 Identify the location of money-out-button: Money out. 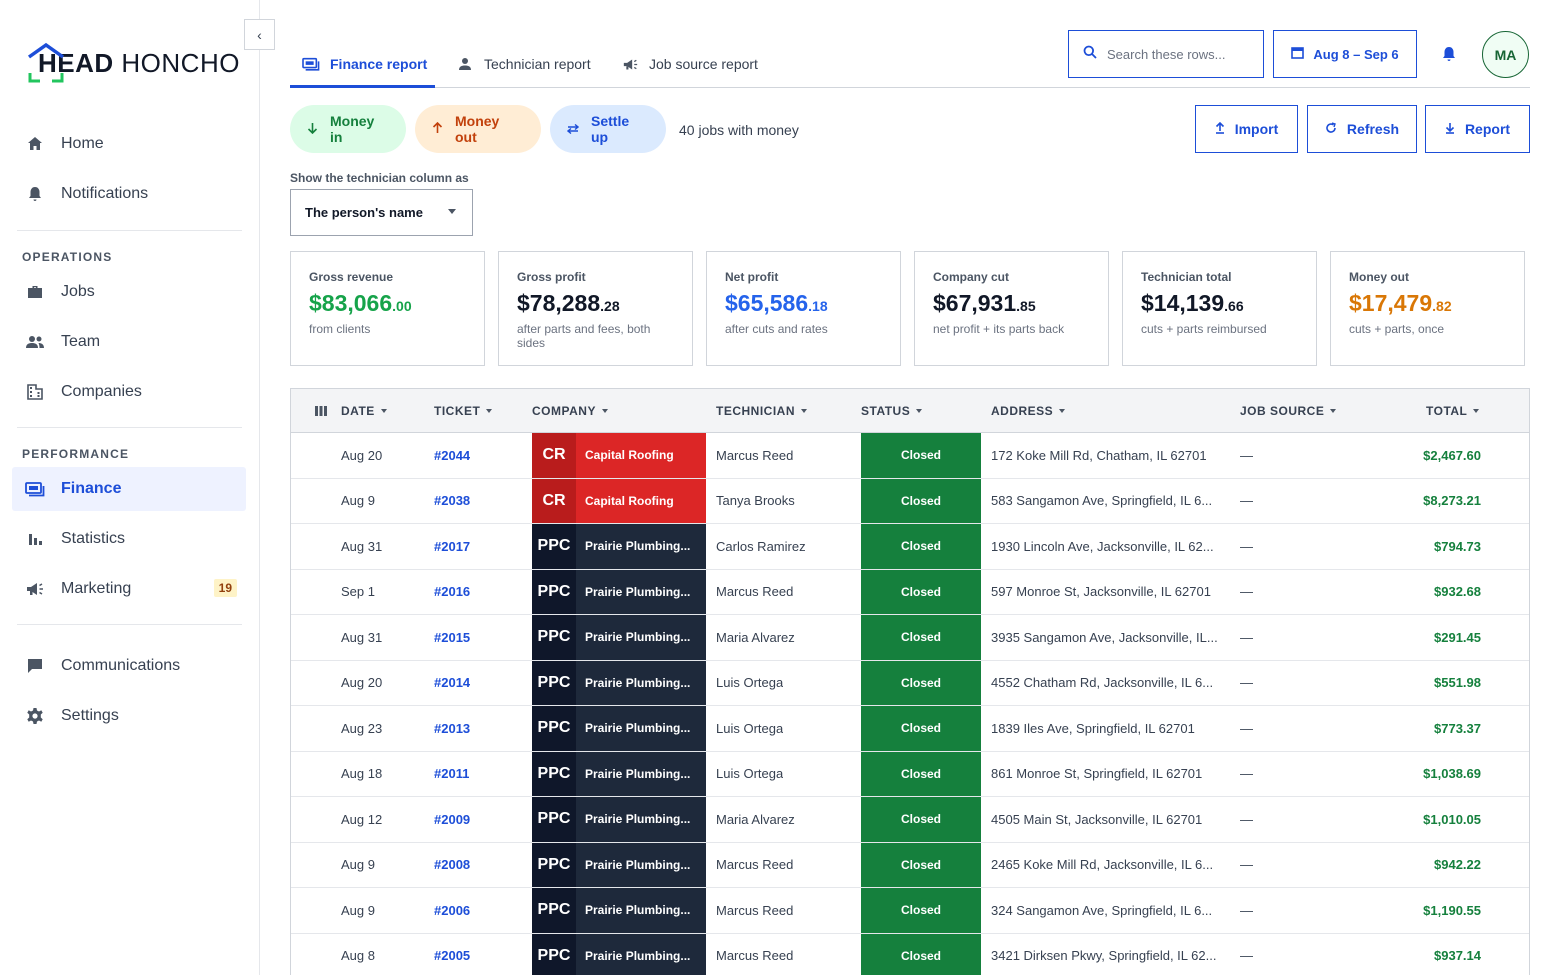
(478, 129).